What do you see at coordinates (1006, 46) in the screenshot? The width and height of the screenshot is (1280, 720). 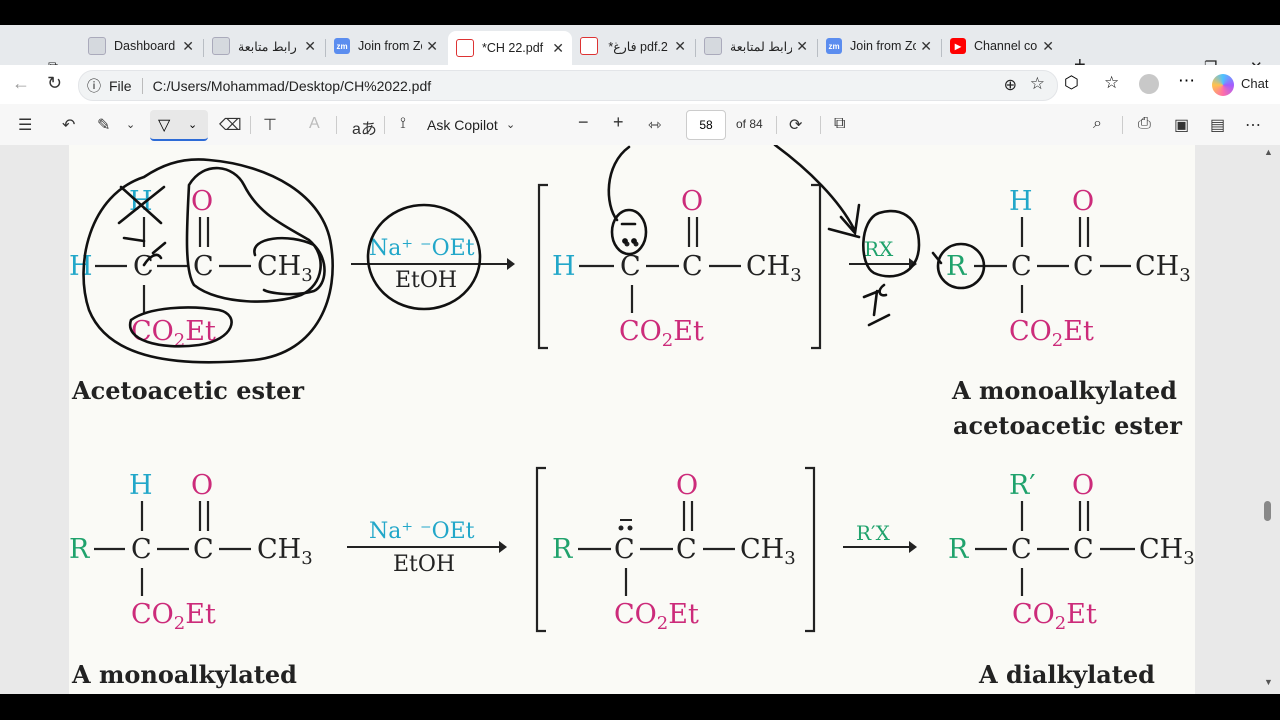 I see `tab-label: Channel con` at bounding box center [1006, 46].